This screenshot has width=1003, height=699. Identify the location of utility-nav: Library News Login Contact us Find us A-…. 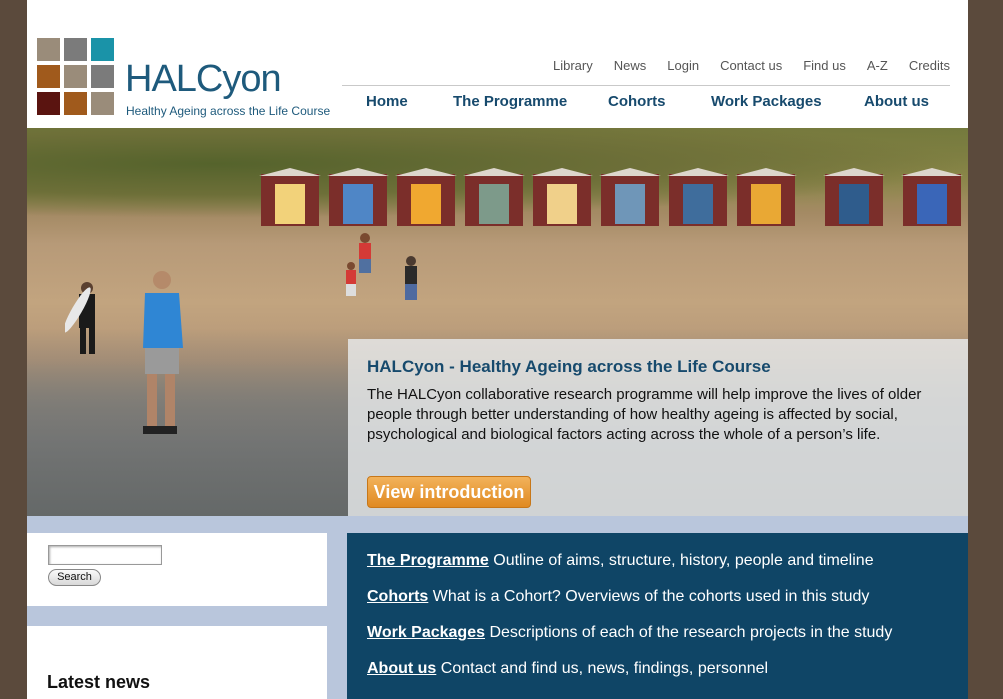
(741, 65).